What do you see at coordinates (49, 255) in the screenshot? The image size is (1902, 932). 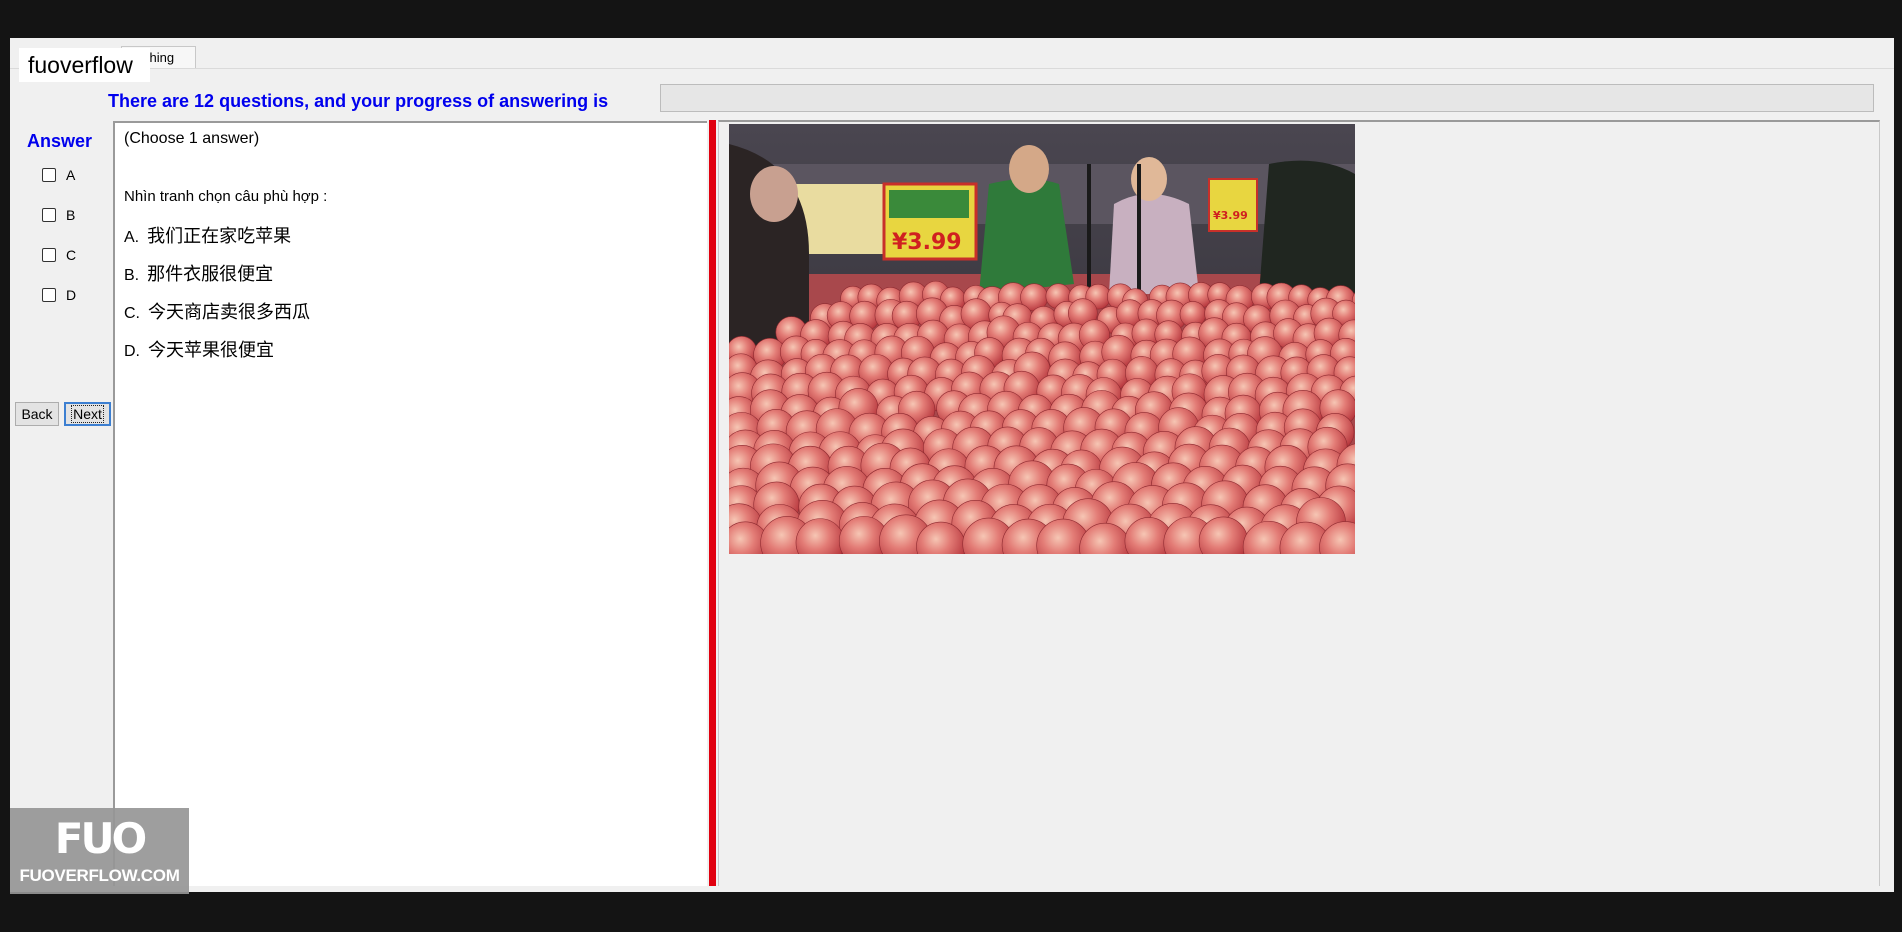 I see `checkbox-c` at bounding box center [49, 255].